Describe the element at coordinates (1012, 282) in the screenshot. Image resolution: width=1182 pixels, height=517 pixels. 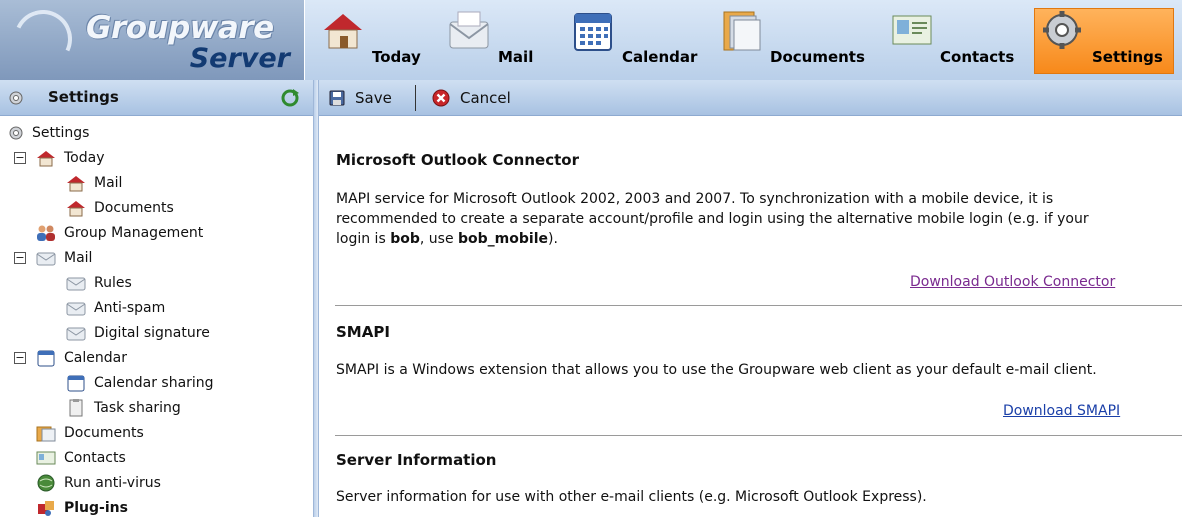
I see `download-outlook-connector-link: Download Outlook Connector` at that location.